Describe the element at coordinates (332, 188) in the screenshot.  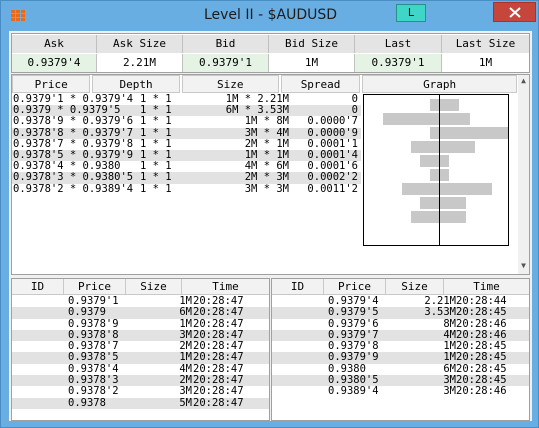
I see `depth-spread: 0.0011'2` at that location.